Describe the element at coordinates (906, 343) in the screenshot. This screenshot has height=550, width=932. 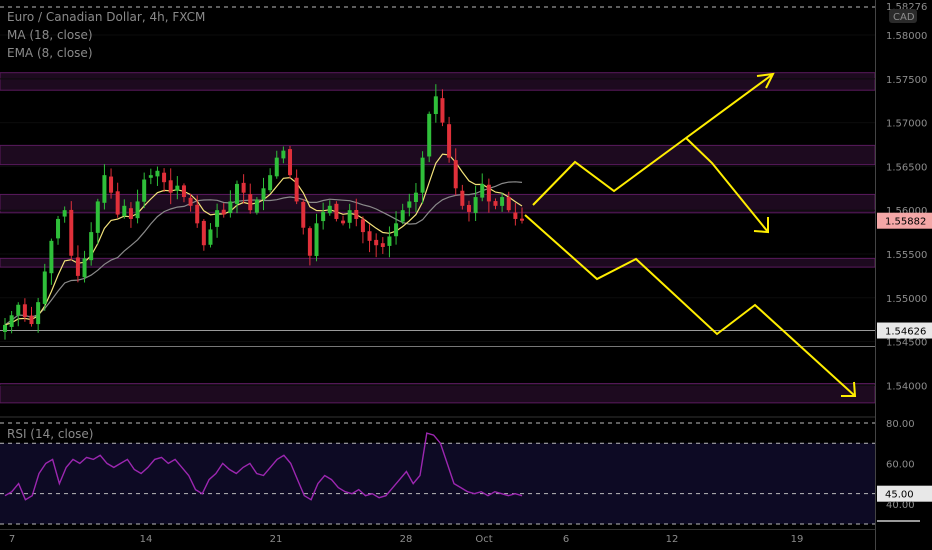
I see `y-tick-label: 1.54500` at that location.